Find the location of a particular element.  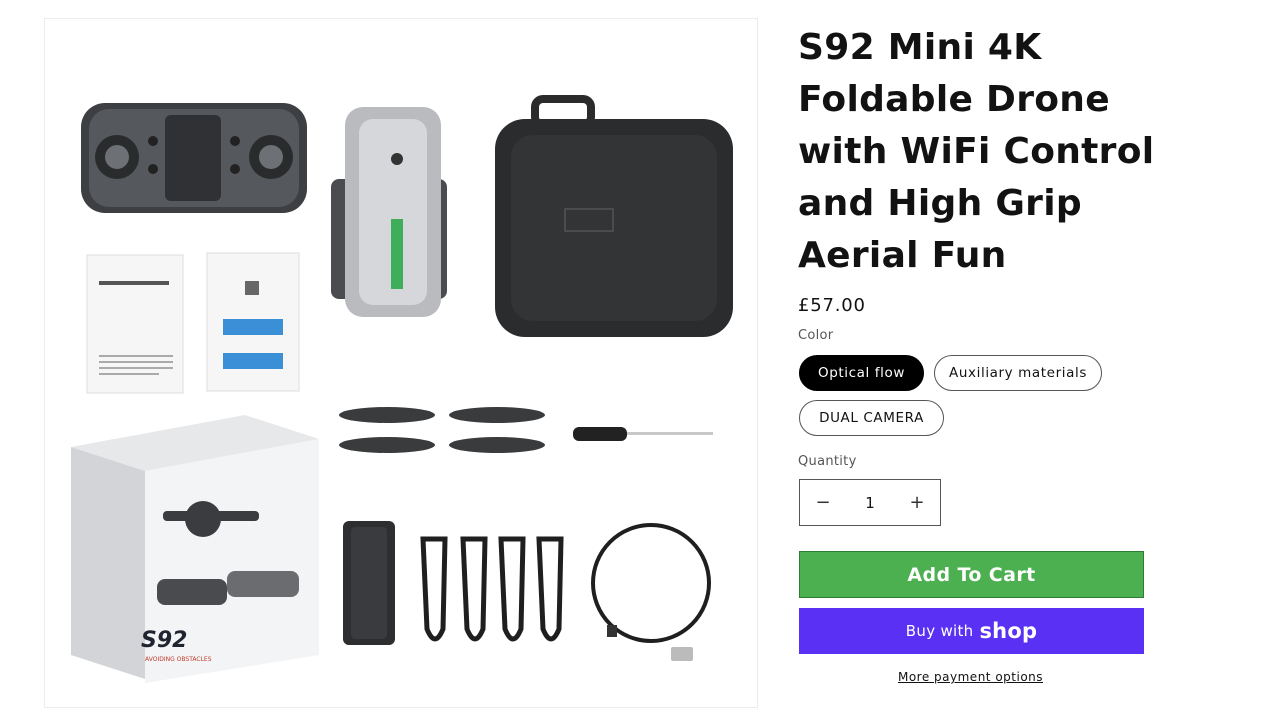

shop-pay-logo: shop is located at coordinates (1008, 631).